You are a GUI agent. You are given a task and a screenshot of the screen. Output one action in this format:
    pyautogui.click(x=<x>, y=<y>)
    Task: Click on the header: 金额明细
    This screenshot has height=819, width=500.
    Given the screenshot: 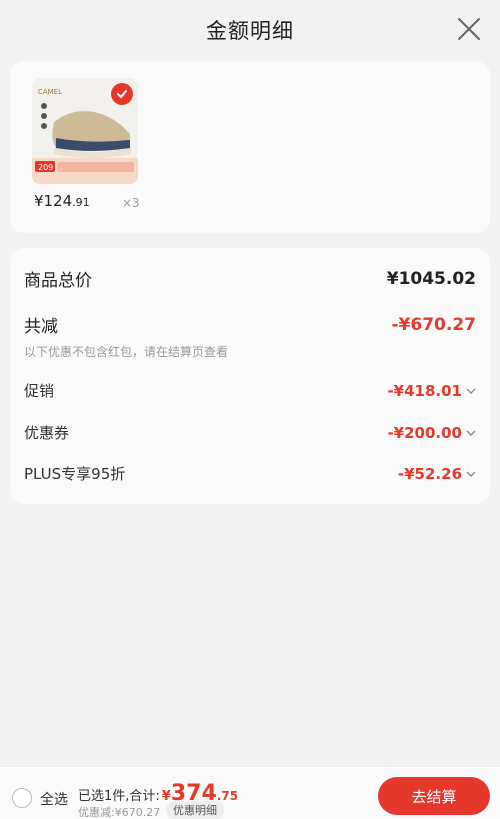 What is the action you would take?
    pyautogui.click(x=250, y=30)
    